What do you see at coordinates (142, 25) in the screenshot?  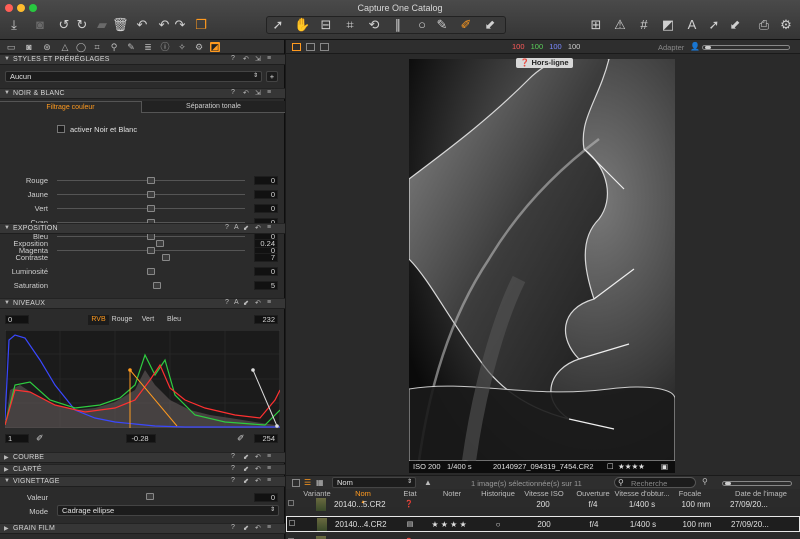 I see `undo-icon: ↶` at bounding box center [142, 25].